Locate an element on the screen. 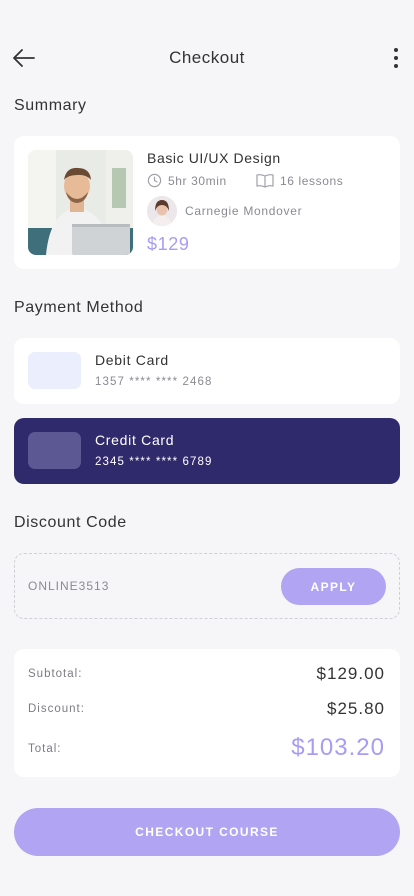 The width and height of the screenshot is (414, 896). subtotal-value: $129.00 is located at coordinates (350, 673).